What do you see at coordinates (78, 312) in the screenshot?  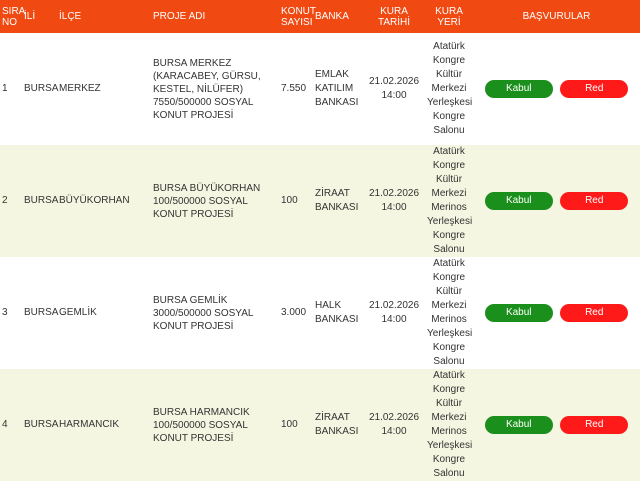 I see `cell-ilce: GEMLİK` at bounding box center [78, 312].